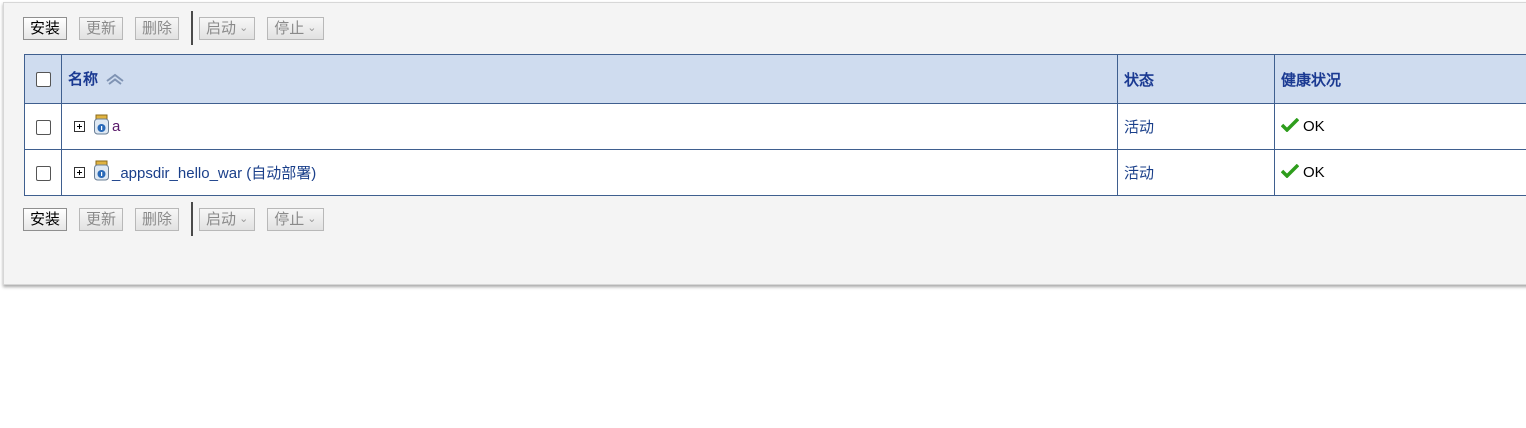  Describe the element at coordinates (589, 79) in the screenshot. I see `name-column-header: 名称` at that location.